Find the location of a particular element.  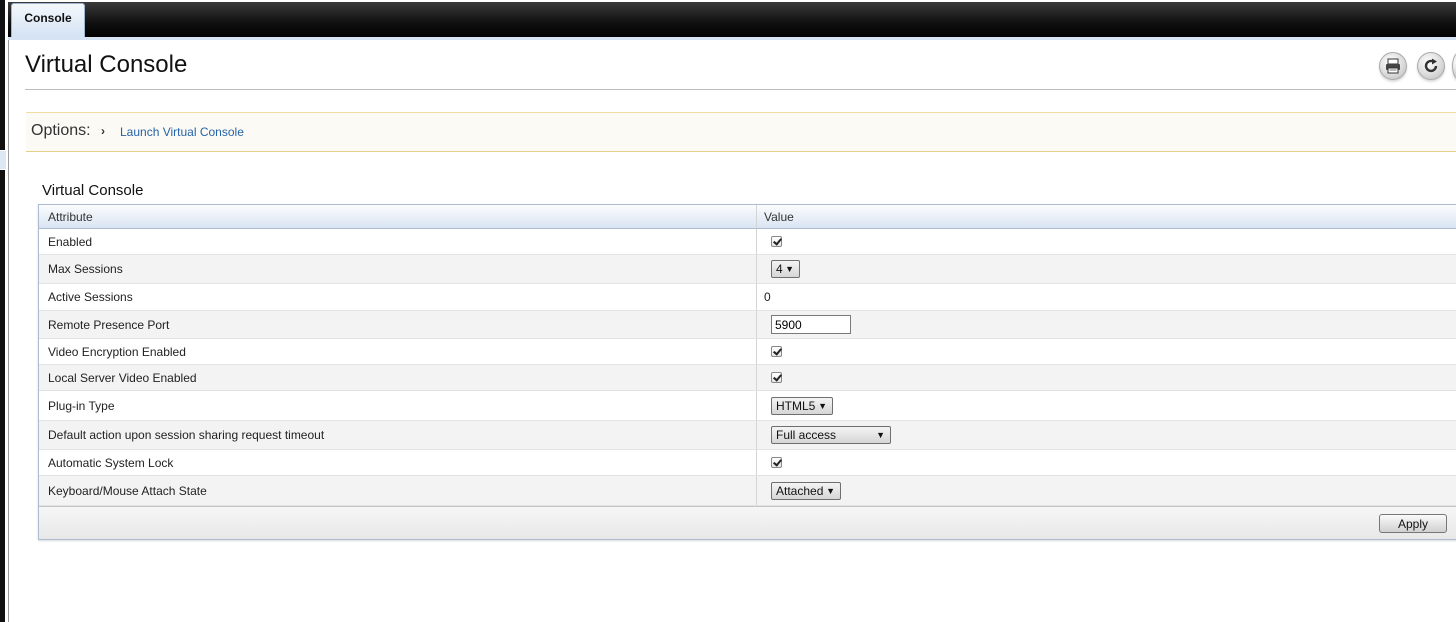

row-label: Keyboard/Mouse Attach State is located at coordinates (398, 490).